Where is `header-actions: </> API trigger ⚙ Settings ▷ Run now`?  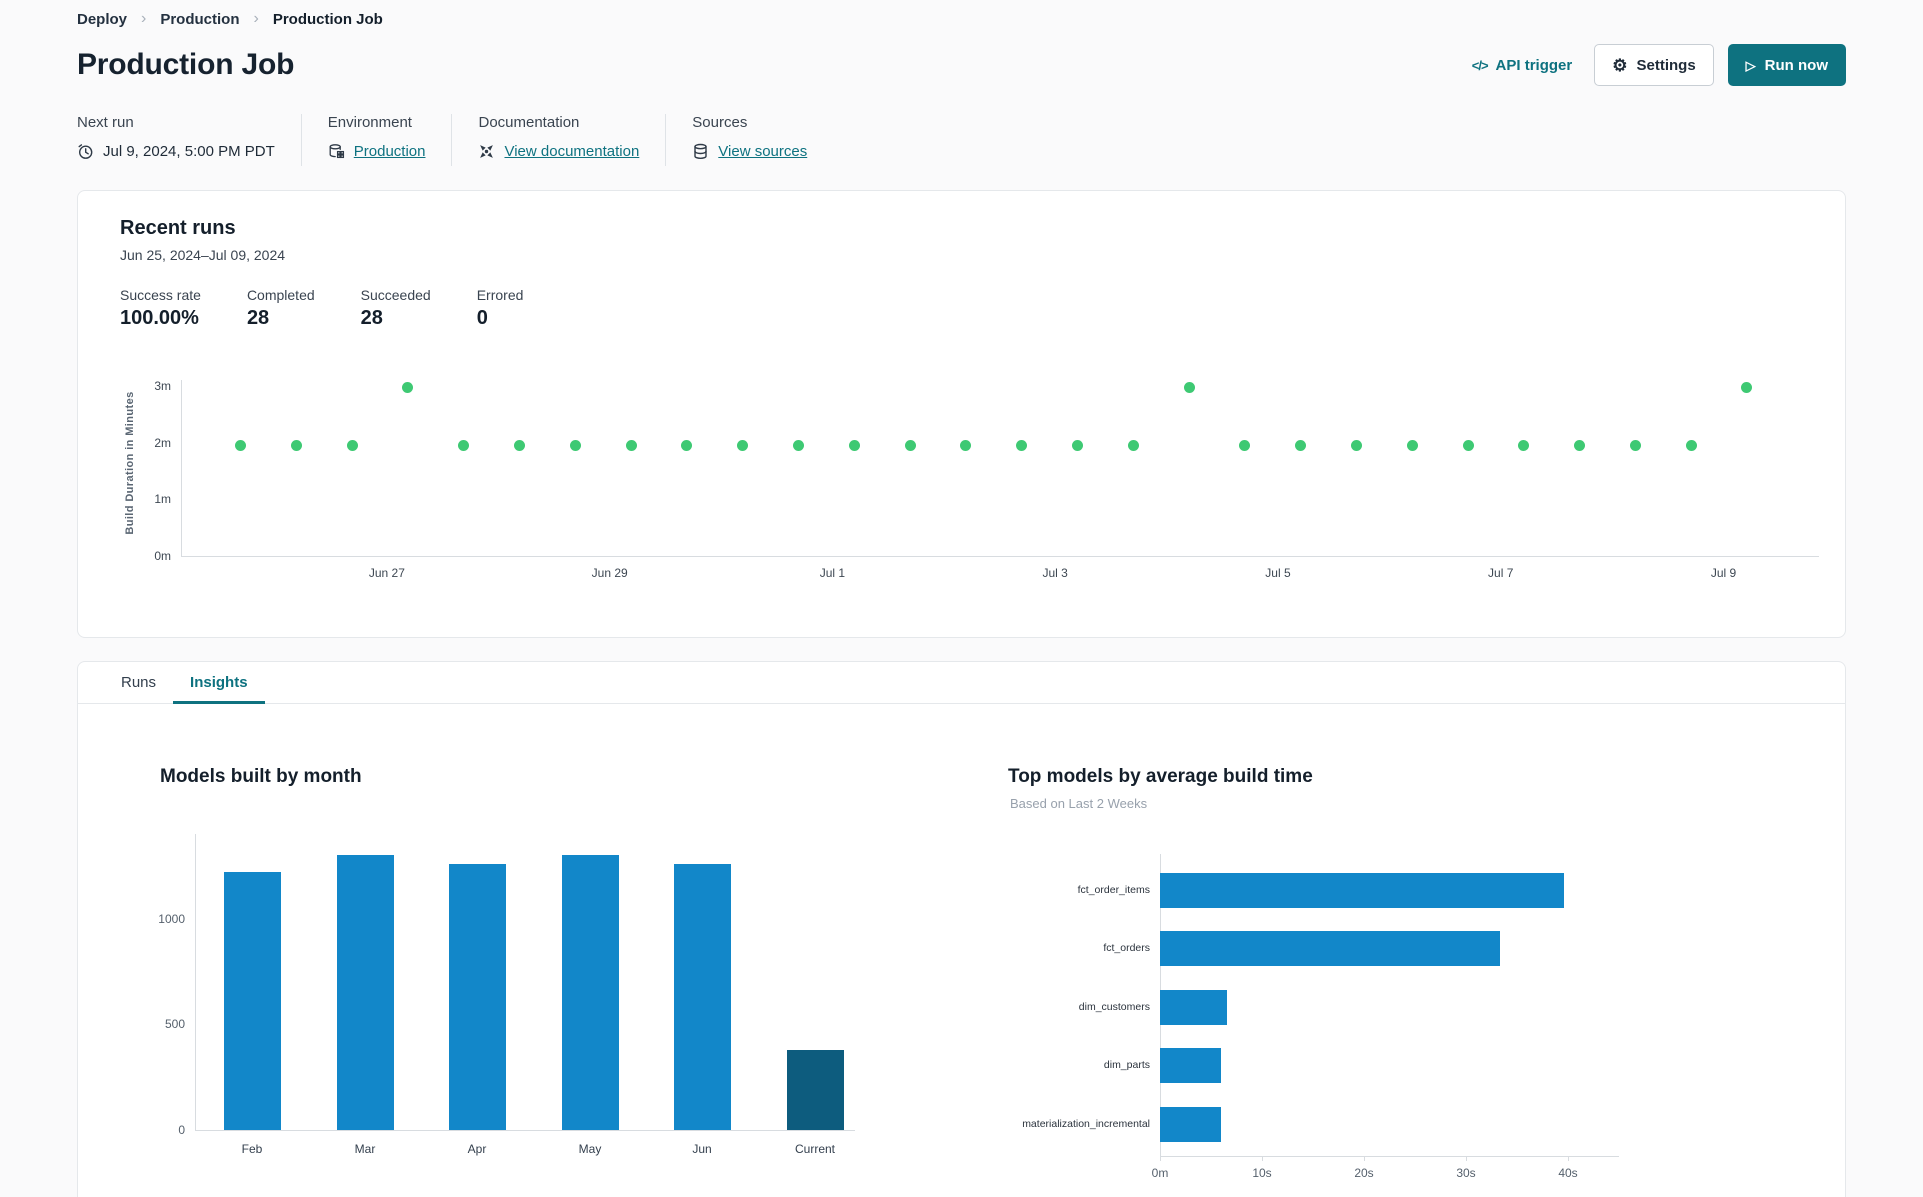 header-actions: </> API trigger ⚙ Settings ▷ Run now is located at coordinates (1659, 65).